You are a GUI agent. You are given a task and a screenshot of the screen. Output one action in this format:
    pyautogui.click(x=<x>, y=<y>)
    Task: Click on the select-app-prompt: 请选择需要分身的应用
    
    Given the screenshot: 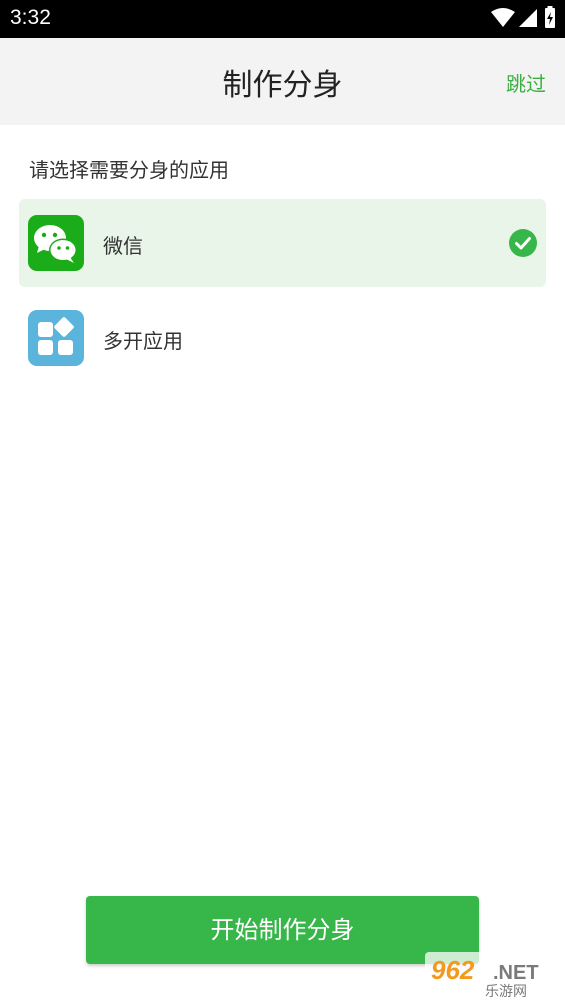 What is the action you would take?
    pyautogui.click(x=129, y=170)
    